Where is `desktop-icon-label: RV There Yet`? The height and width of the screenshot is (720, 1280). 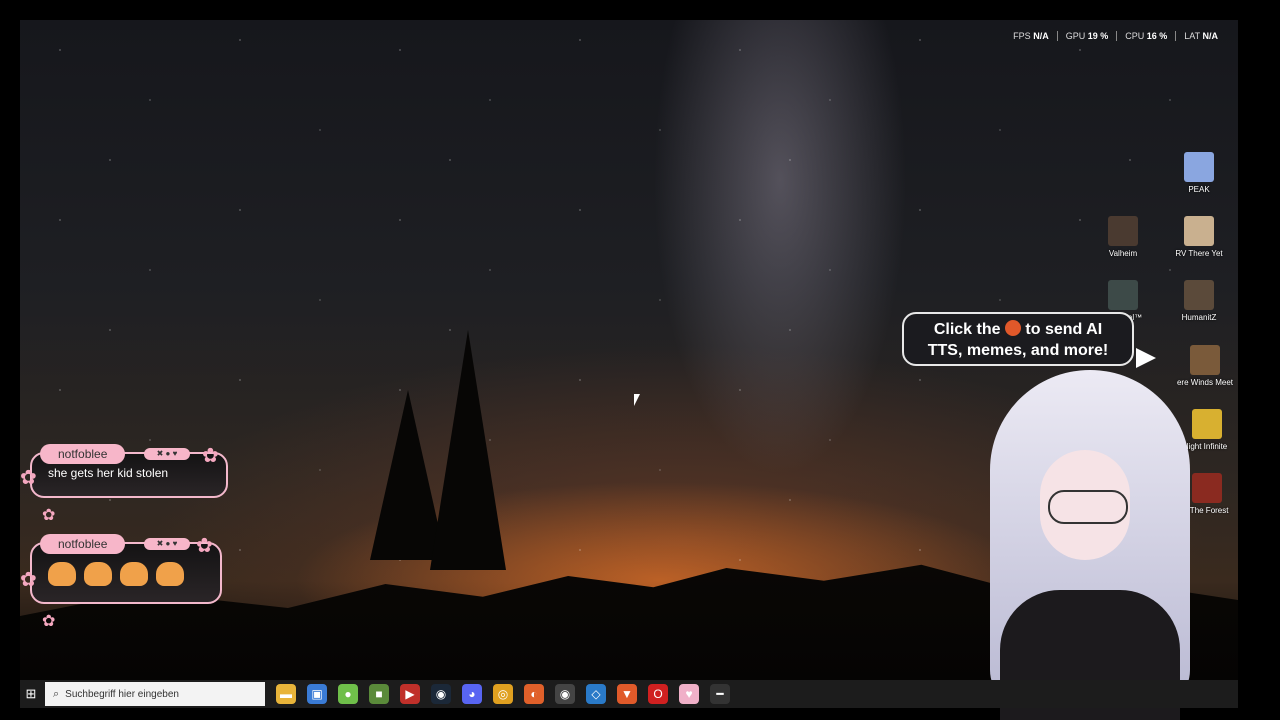 desktop-icon-label: RV There Yet is located at coordinates (1199, 253).